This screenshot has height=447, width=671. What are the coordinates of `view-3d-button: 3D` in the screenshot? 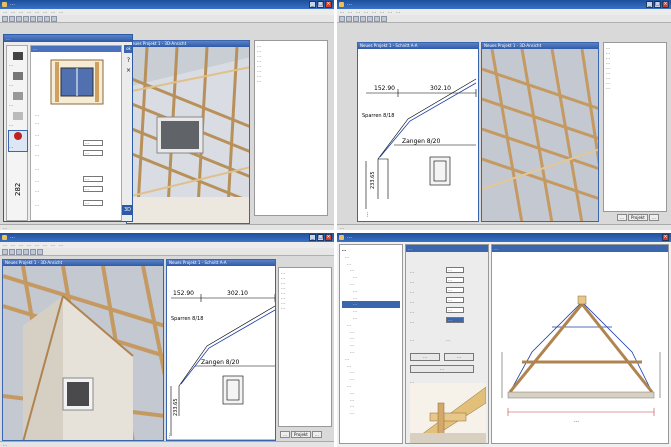 It's located at (127, 210).